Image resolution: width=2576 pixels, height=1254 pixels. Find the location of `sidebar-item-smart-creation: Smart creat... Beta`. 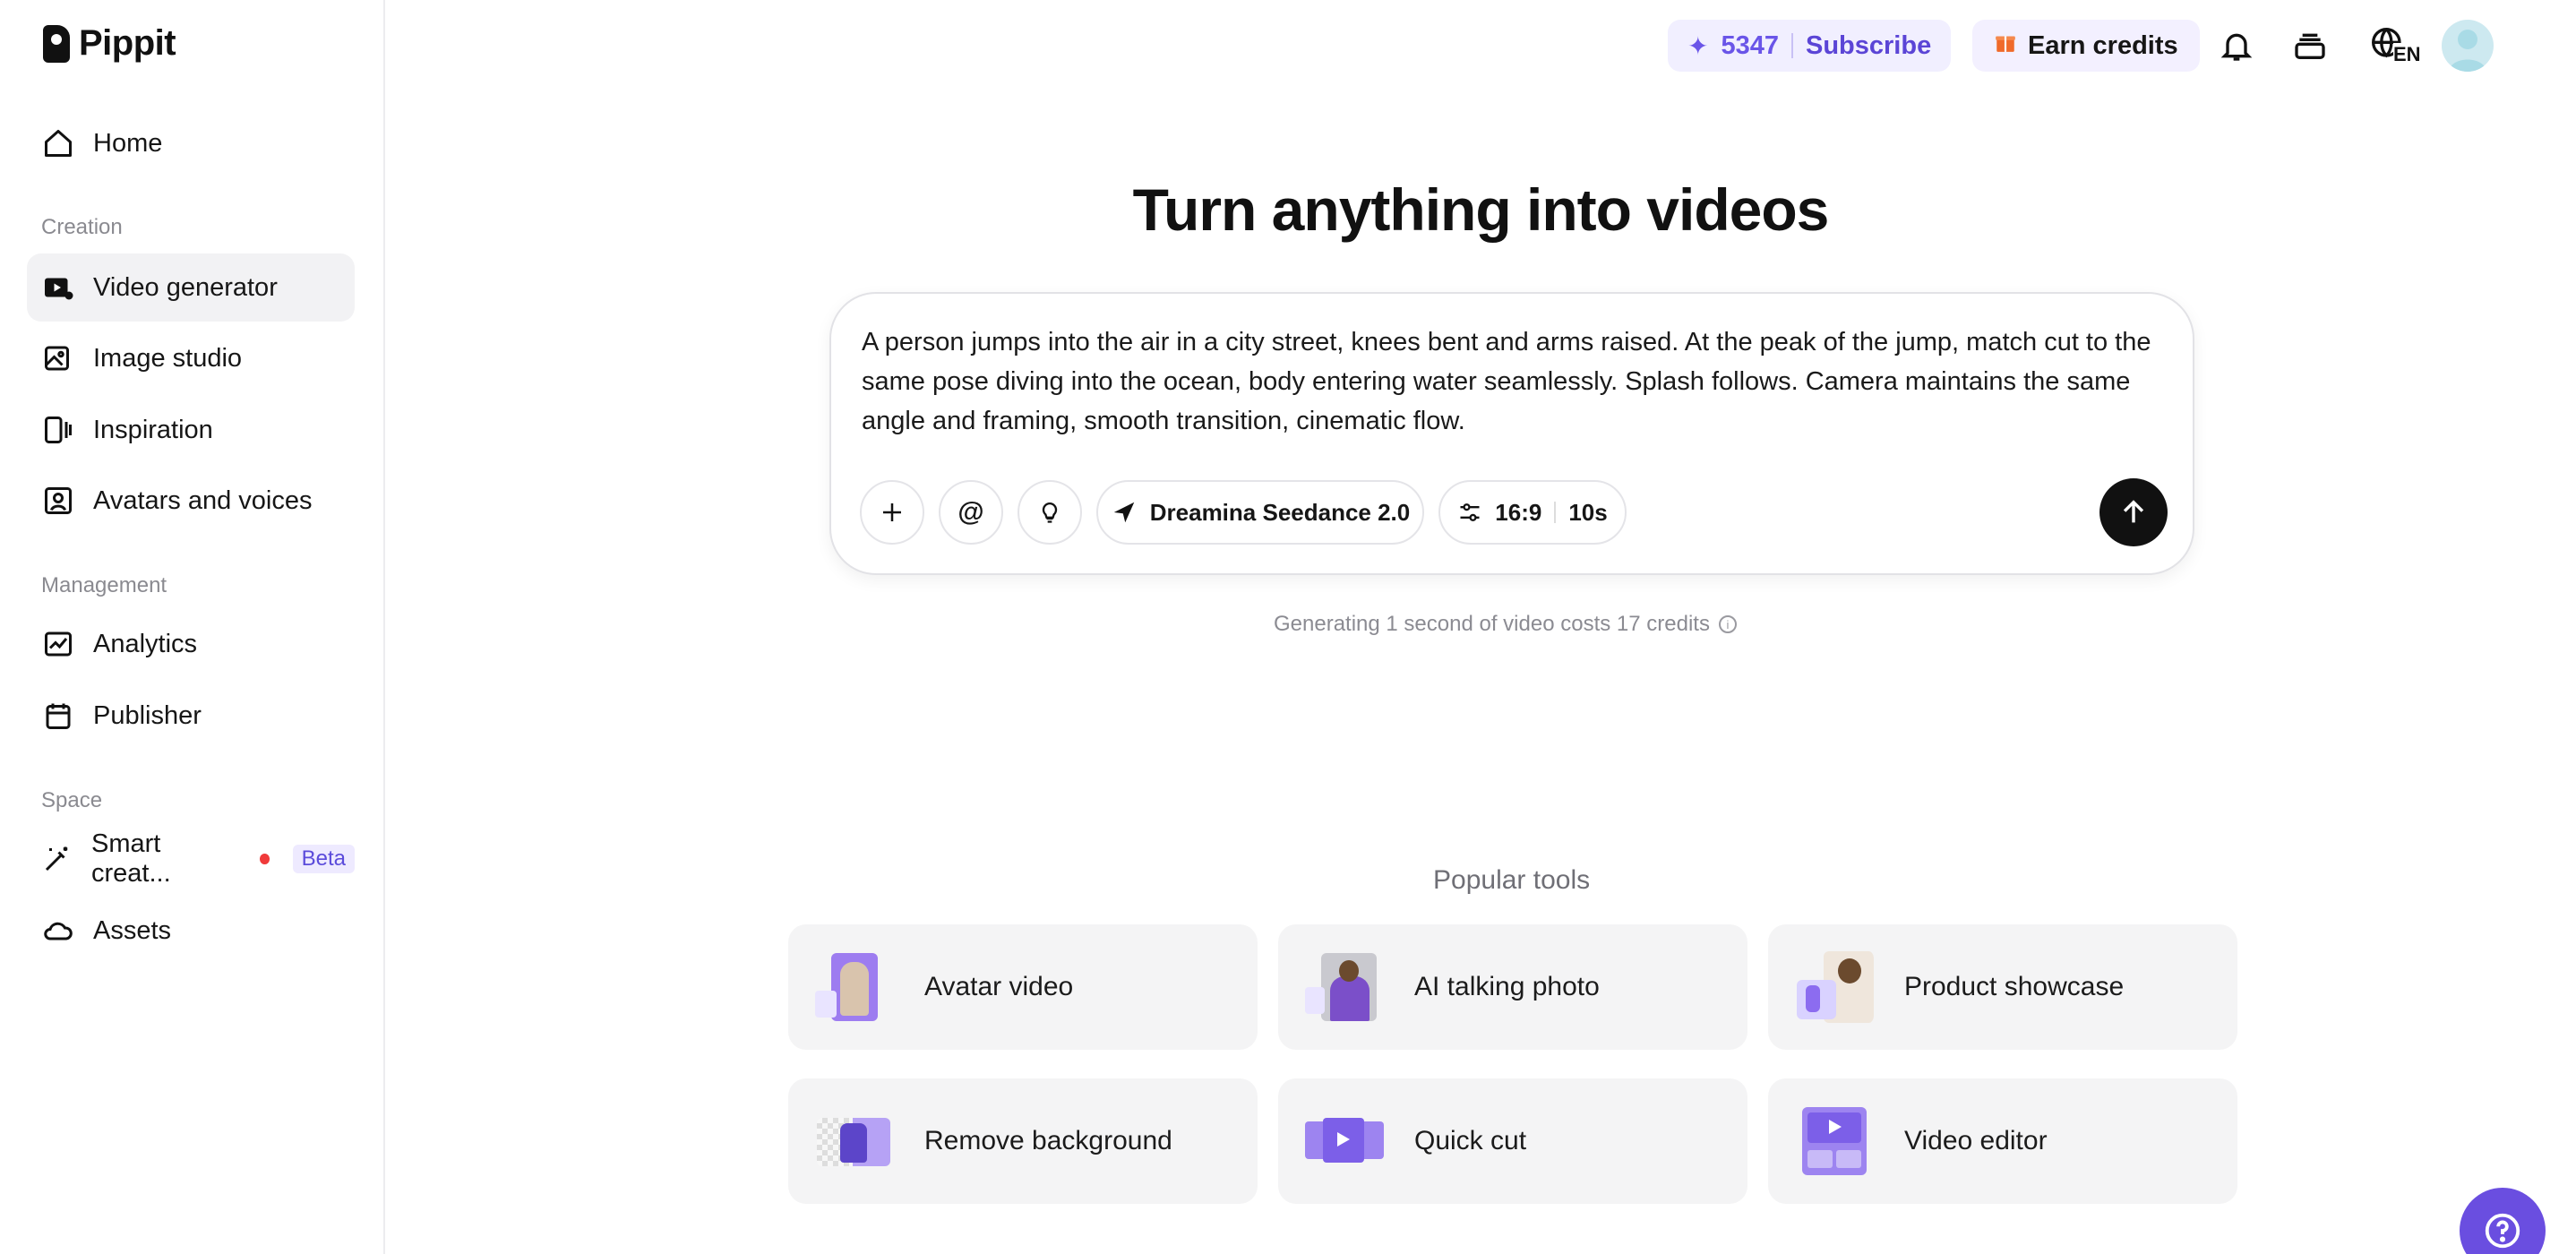

sidebar-item-smart-creation: Smart creat... Beta is located at coordinates (191, 859).